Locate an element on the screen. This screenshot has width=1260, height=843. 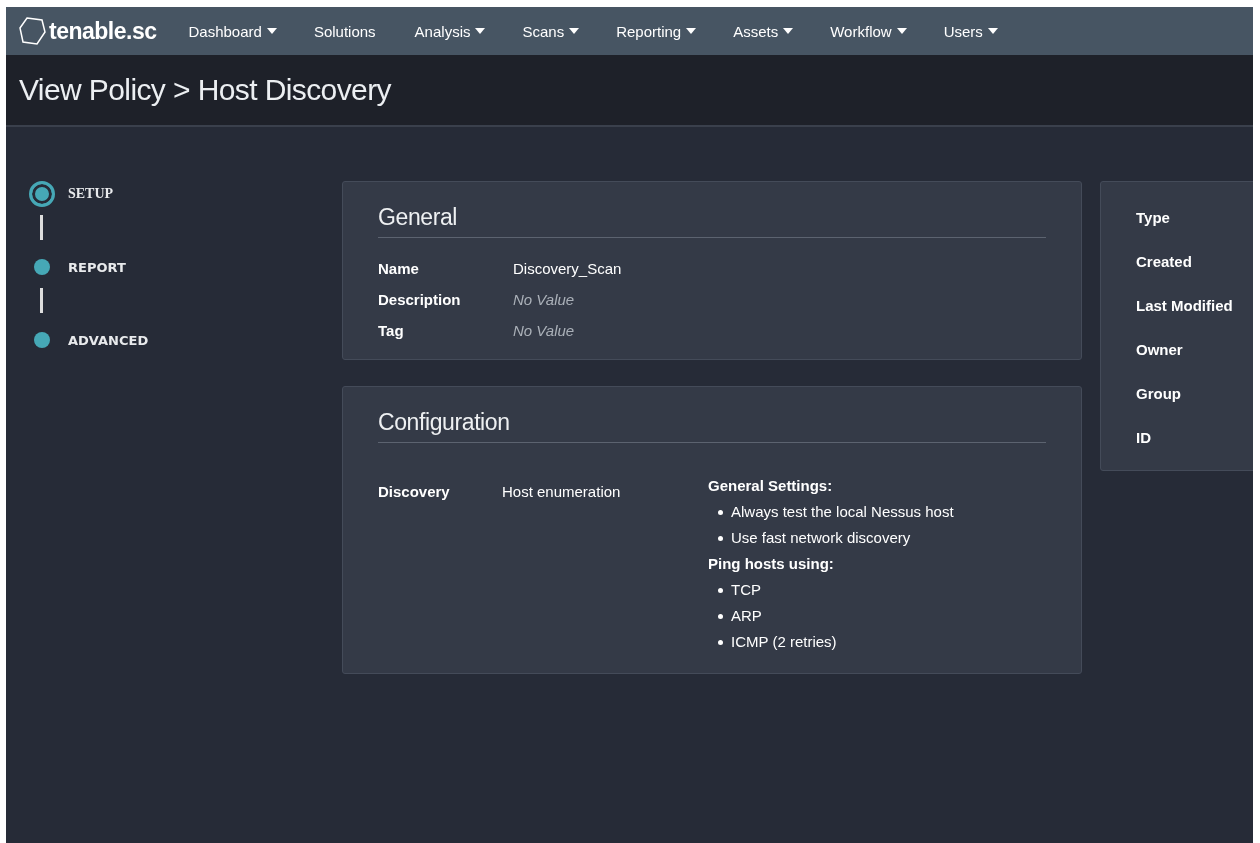
field-label: Discovery is located at coordinates (414, 491).